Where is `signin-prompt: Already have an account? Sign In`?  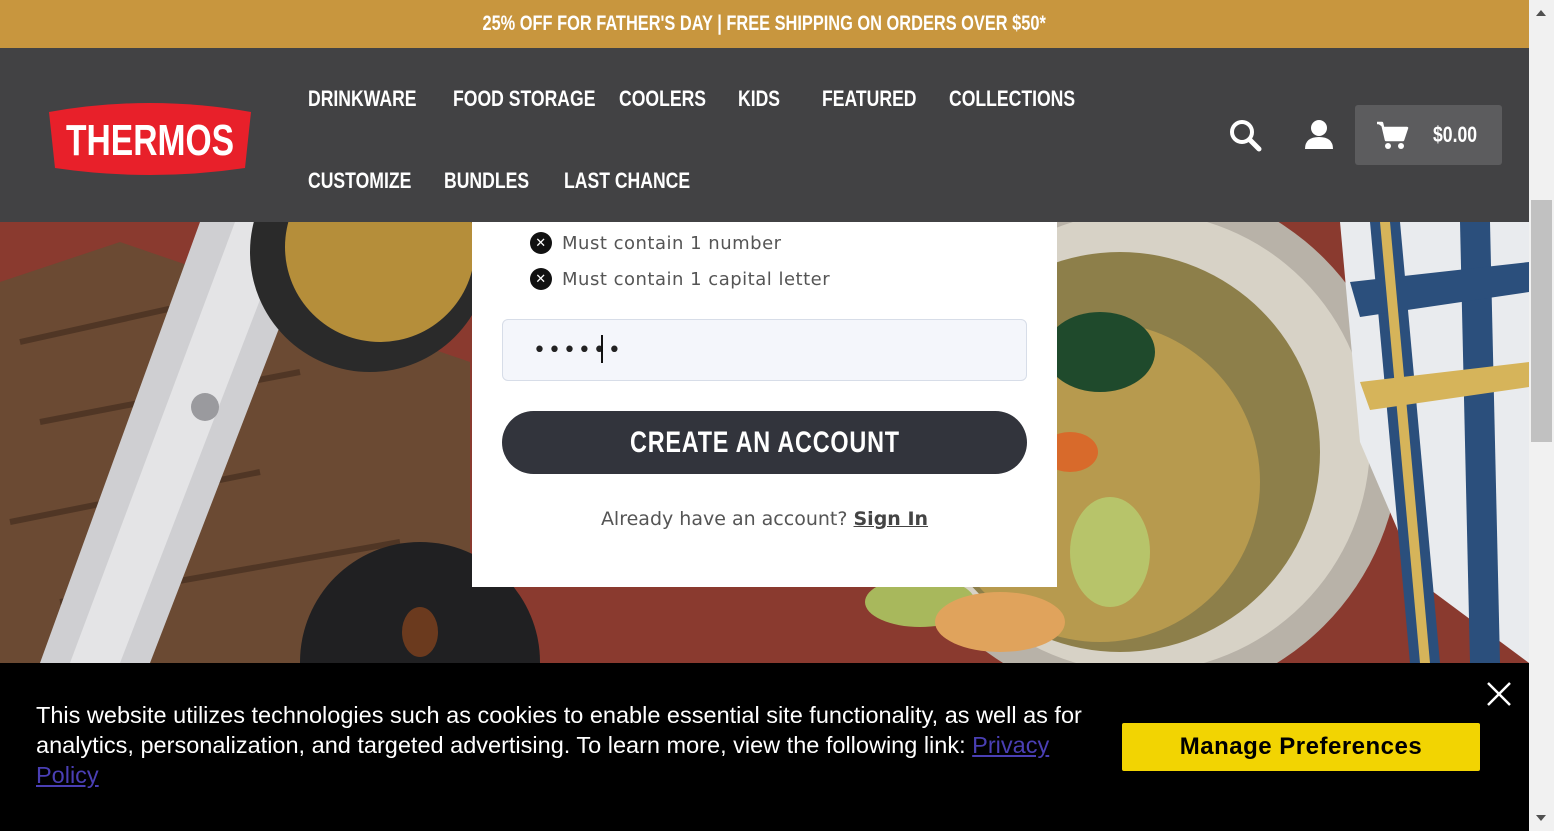
signin-prompt: Already have an account? Sign In is located at coordinates (764, 519).